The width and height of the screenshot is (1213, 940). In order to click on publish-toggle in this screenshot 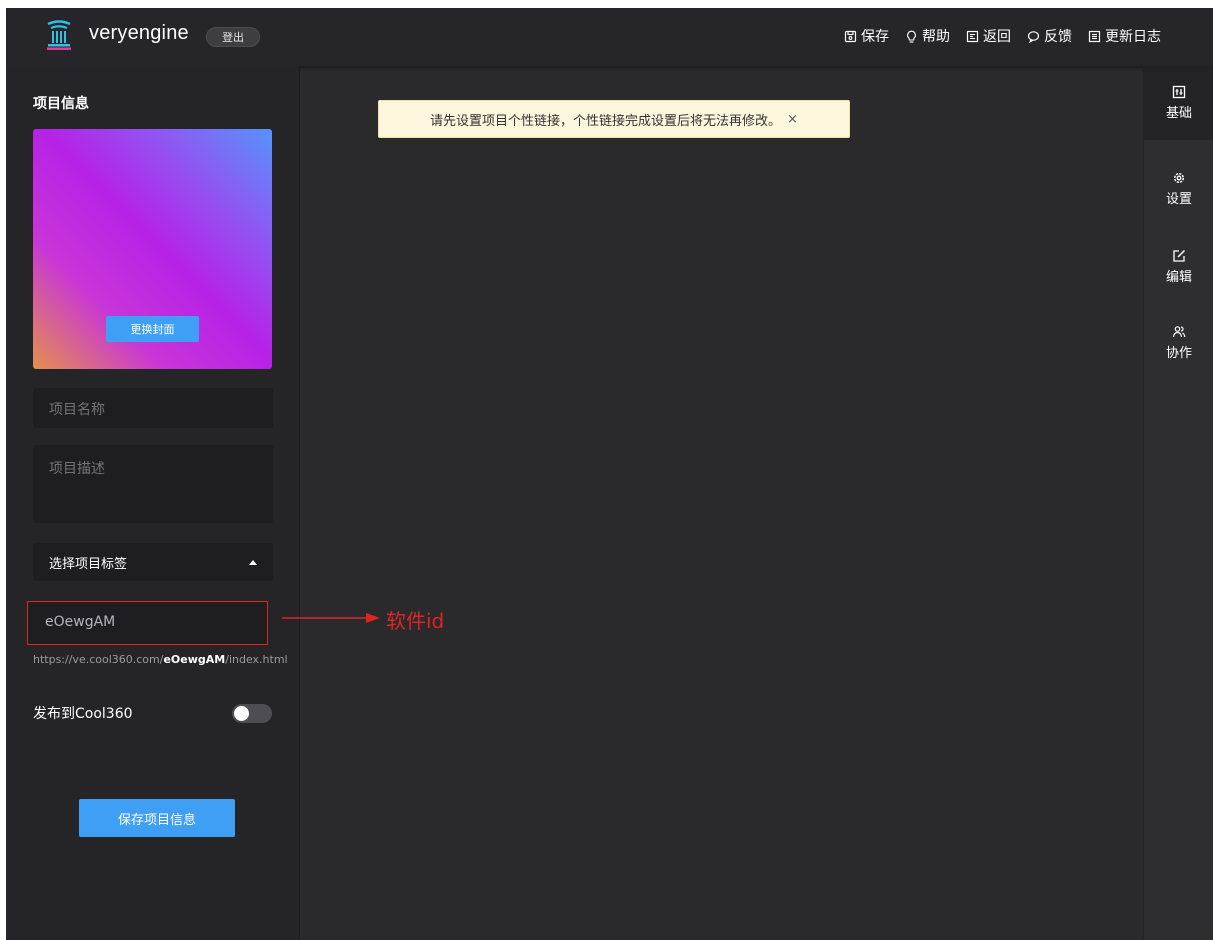, I will do `click(252, 713)`.